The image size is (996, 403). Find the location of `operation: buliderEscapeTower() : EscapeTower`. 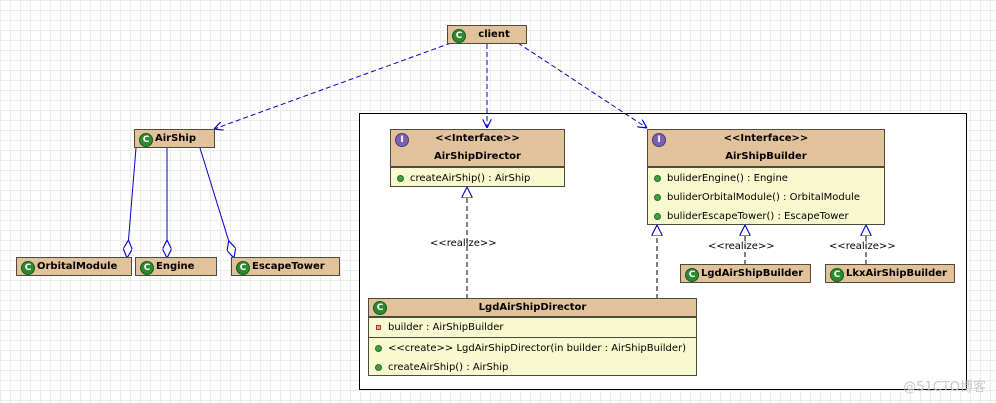

operation: buliderEscapeTower() : EscapeTower is located at coordinates (766, 216).